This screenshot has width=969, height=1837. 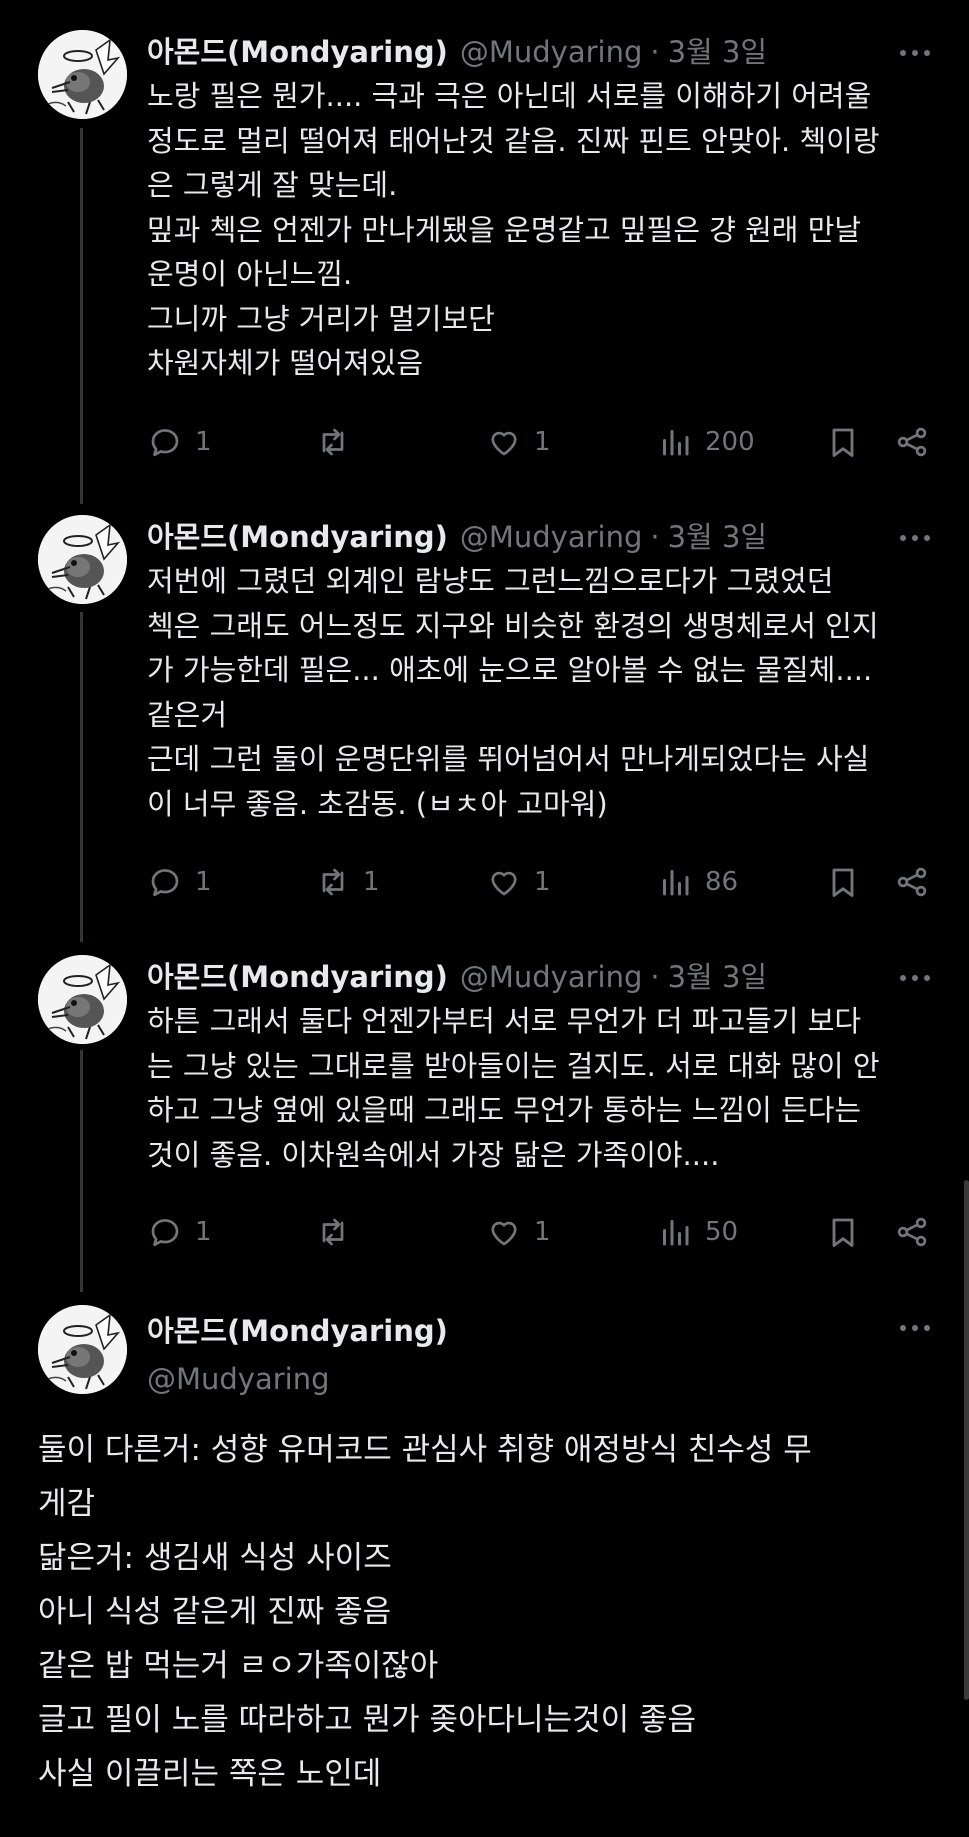 What do you see at coordinates (215, 1558) in the screenshot?
I see `tweet-text-line: 닮은거: 생김새 식성 사이즈` at bounding box center [215, 1558].